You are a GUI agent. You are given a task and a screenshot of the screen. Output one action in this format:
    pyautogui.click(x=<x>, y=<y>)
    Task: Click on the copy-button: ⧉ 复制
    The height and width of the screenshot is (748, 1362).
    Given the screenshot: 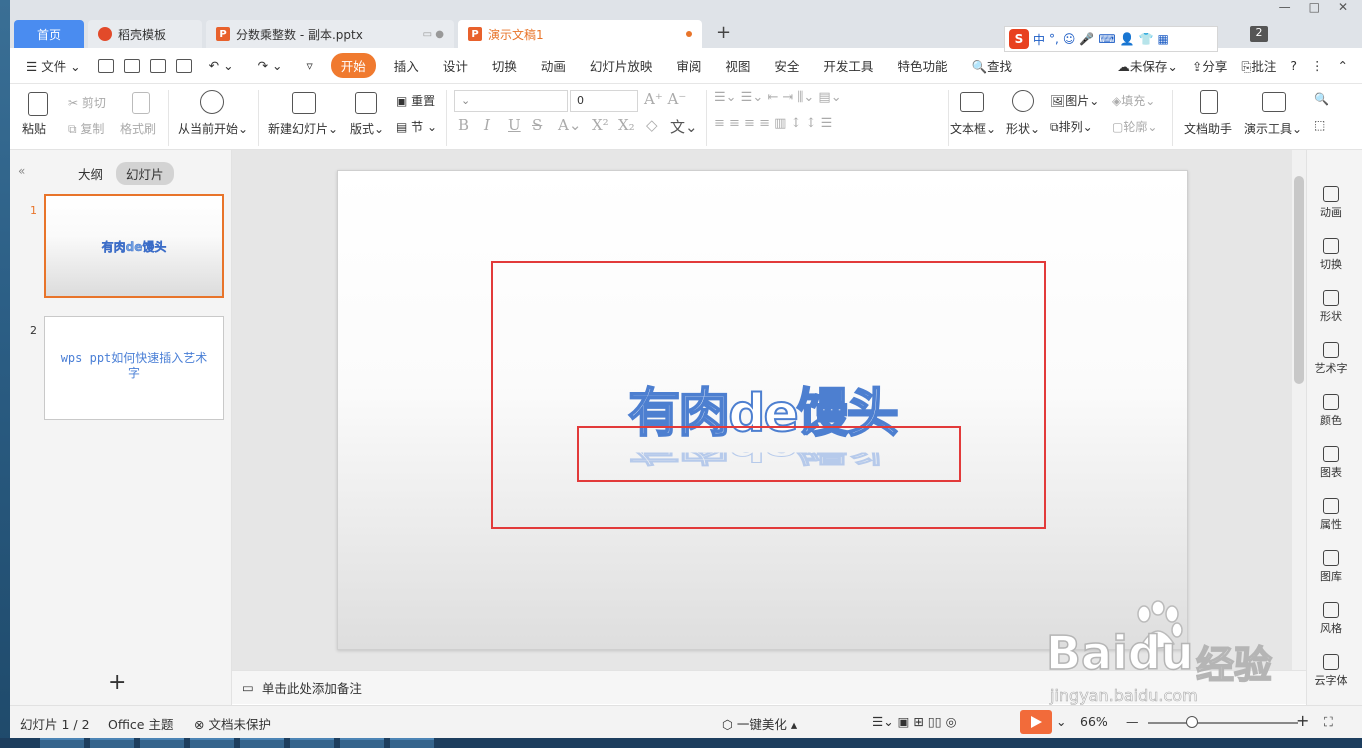 What is the action you would take?
    pyautogui.click(x=86, y=128)
    